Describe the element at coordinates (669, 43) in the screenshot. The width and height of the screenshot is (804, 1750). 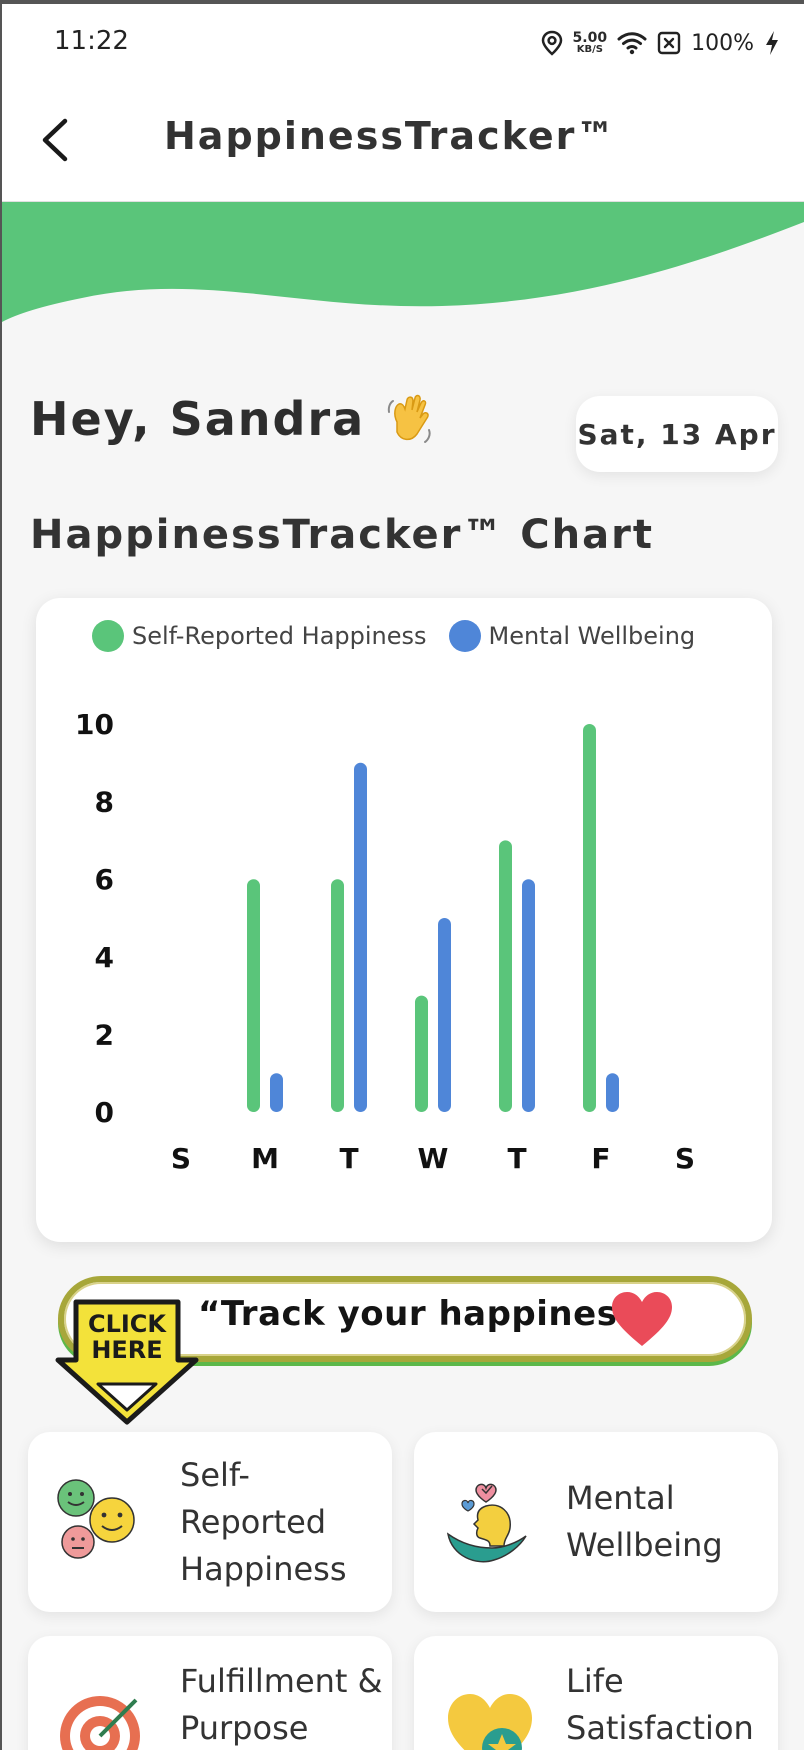
I see `no-sim-icon` at that location.